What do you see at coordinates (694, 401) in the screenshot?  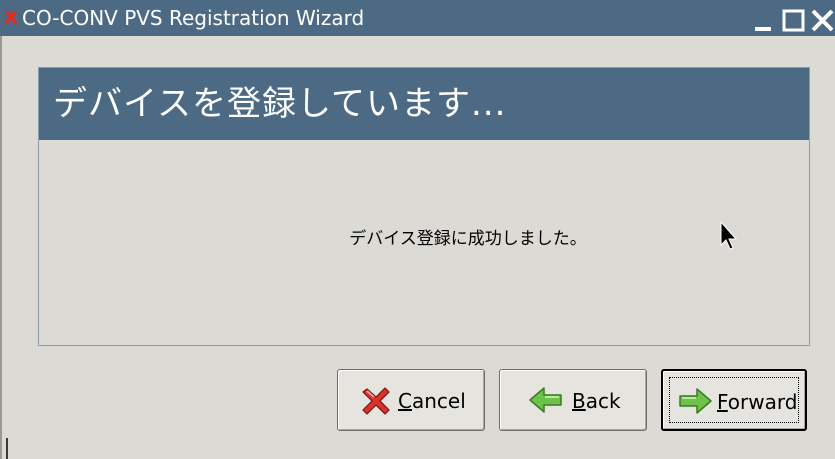 I see `forward-arrow-icon` at bounding box center [694, 401].